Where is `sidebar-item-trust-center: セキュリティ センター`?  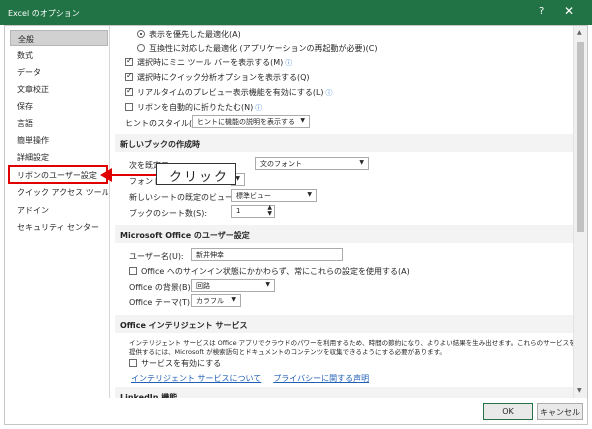
sidebar-item-trust-center: セキュリティ センター is located at coordinates (59, 227).